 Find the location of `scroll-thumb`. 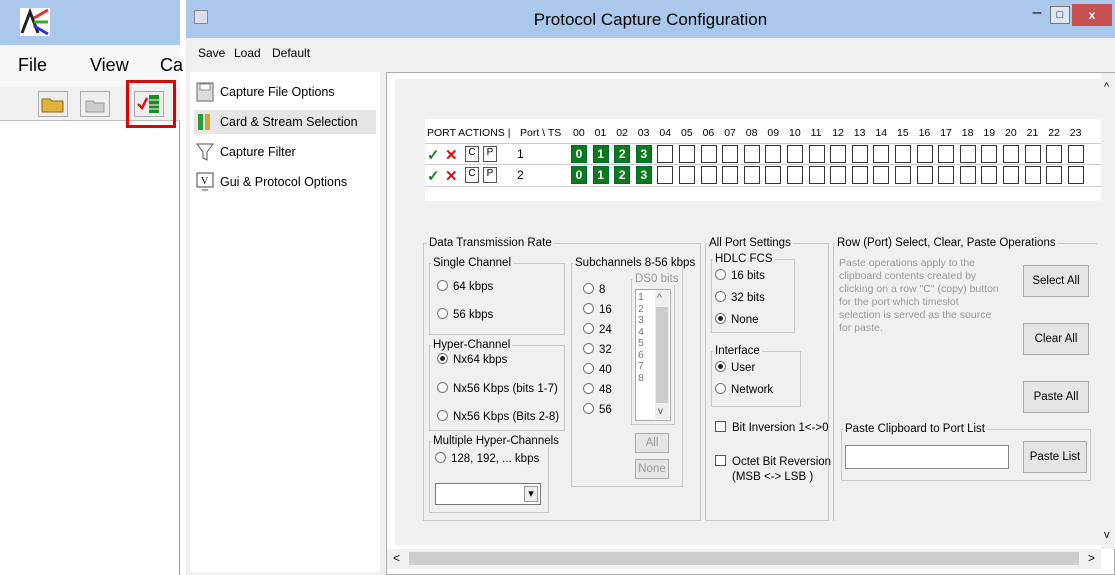

scroll-thumb is located at coordinates (662, 355).